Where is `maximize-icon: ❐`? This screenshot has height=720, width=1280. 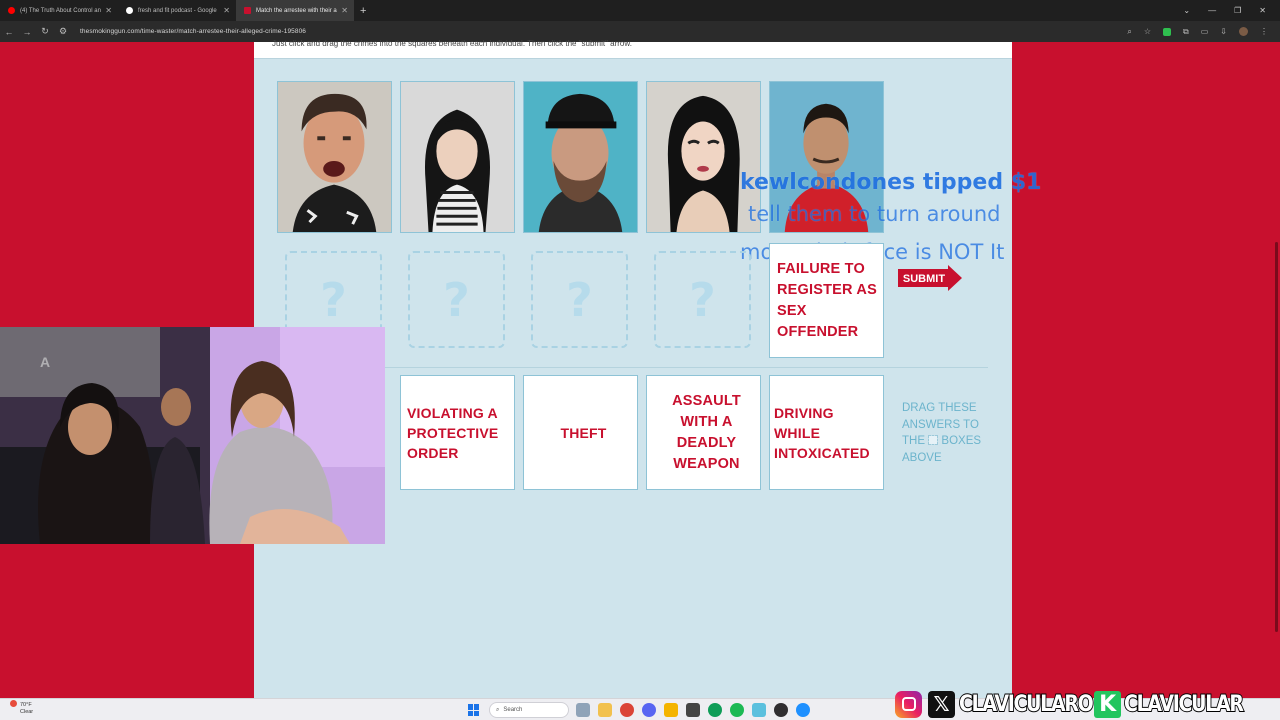
maximize-icon: ❐ is located at coordinates (1237, 10).